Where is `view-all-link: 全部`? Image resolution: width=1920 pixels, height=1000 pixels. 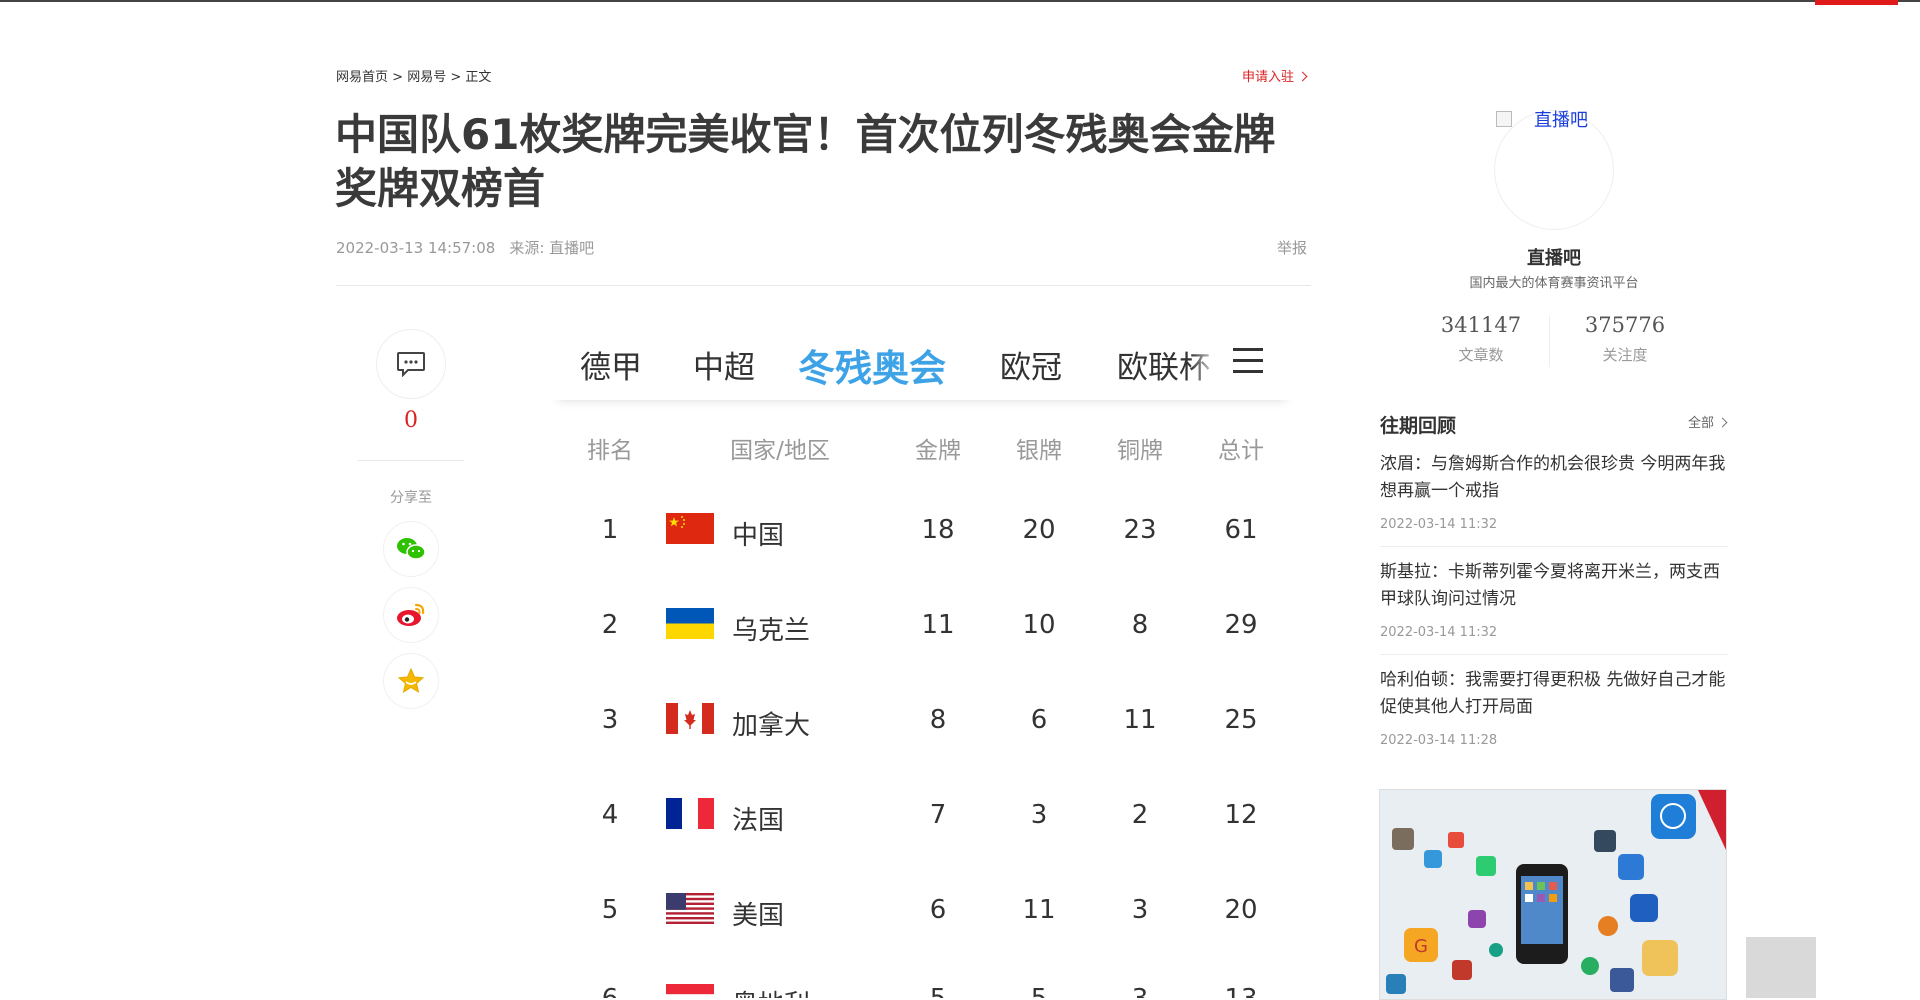
view-all-link: 全部 is located at coordinates (1708, 421).